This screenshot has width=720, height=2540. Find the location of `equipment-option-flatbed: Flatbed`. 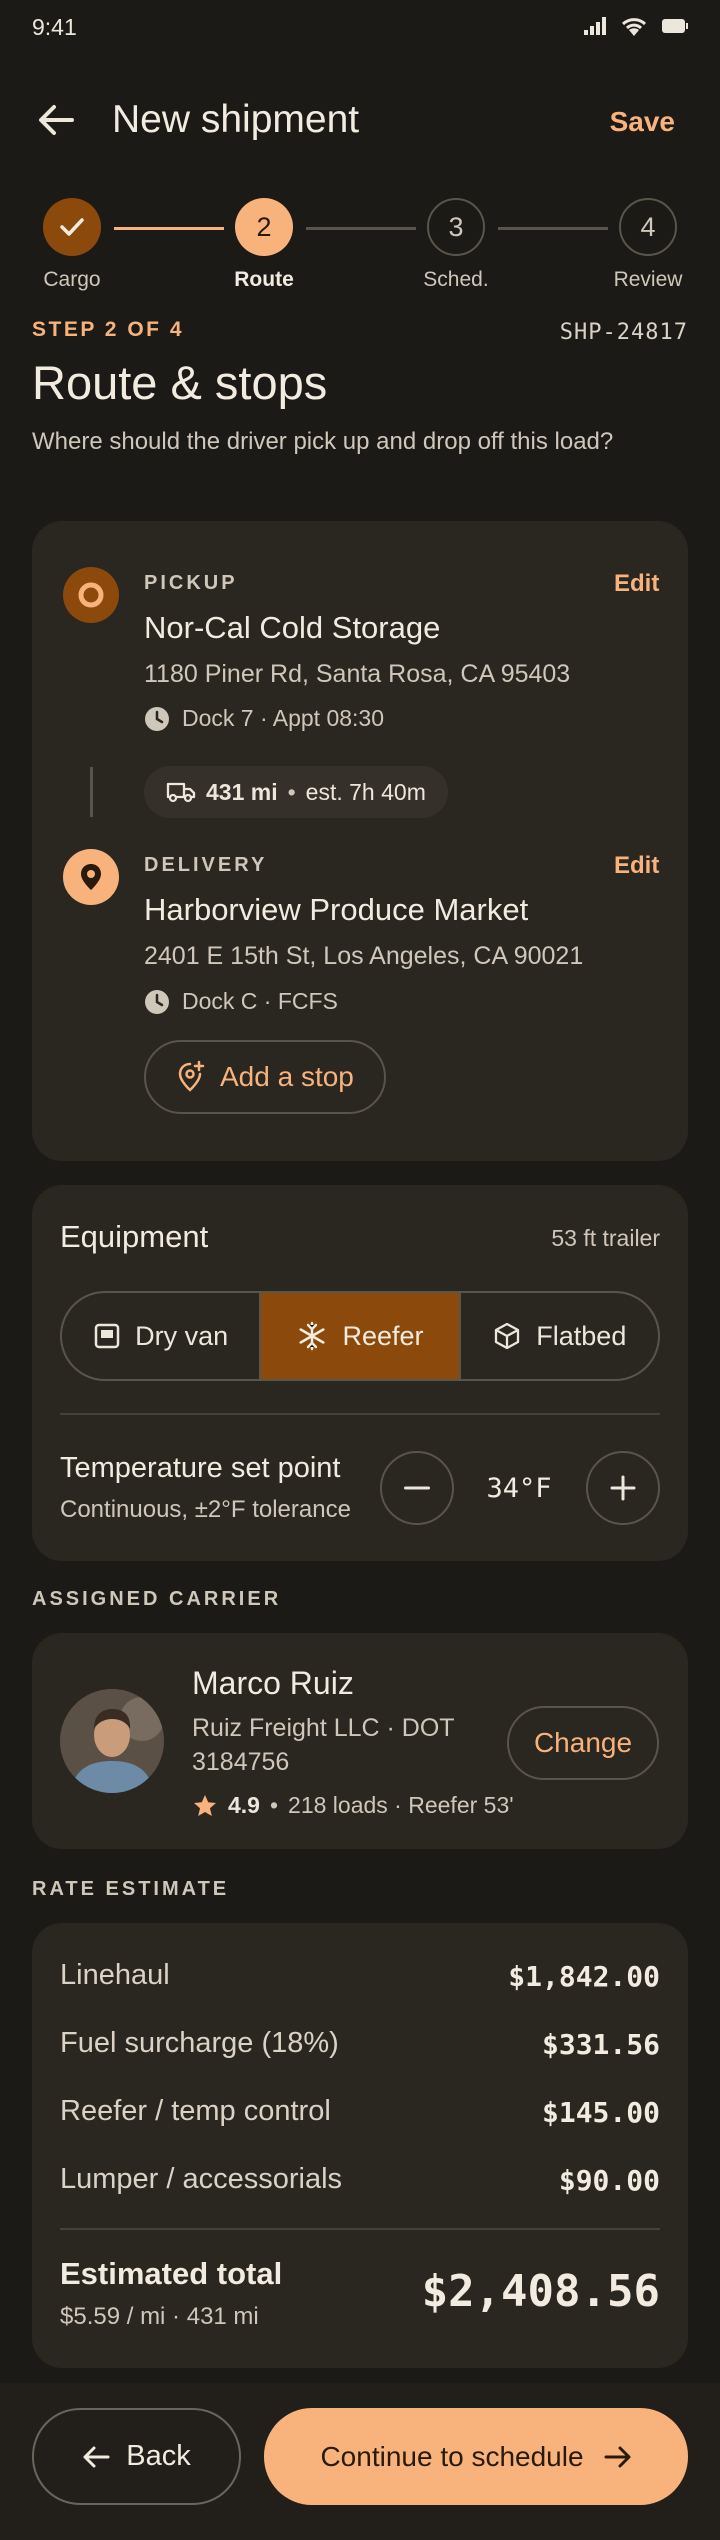

equipment-option-flatbed: Flatbed is located at coordinates (558, 1336).